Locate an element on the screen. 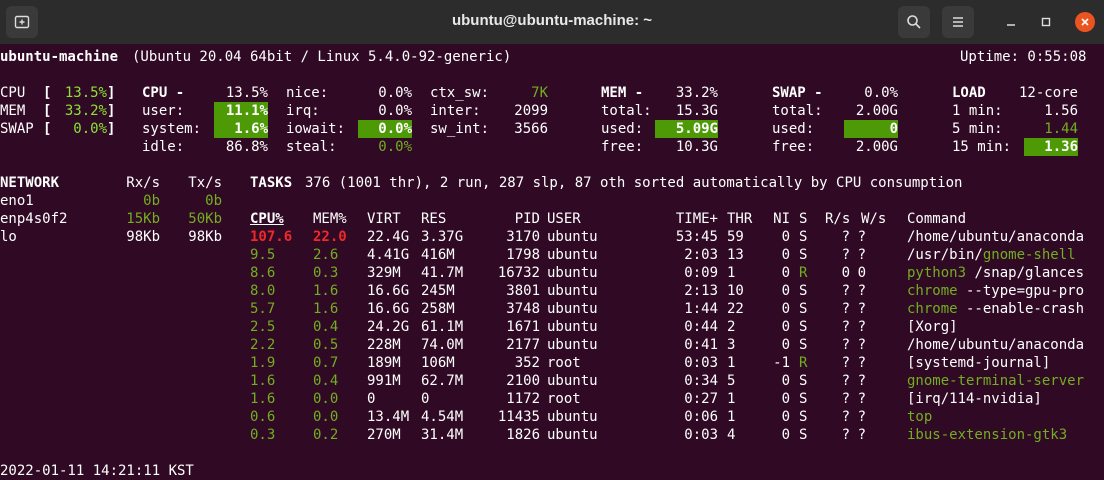 This screenshot has width=1104, height=480. process-pid: 352 is located at coordinates (527, 363).